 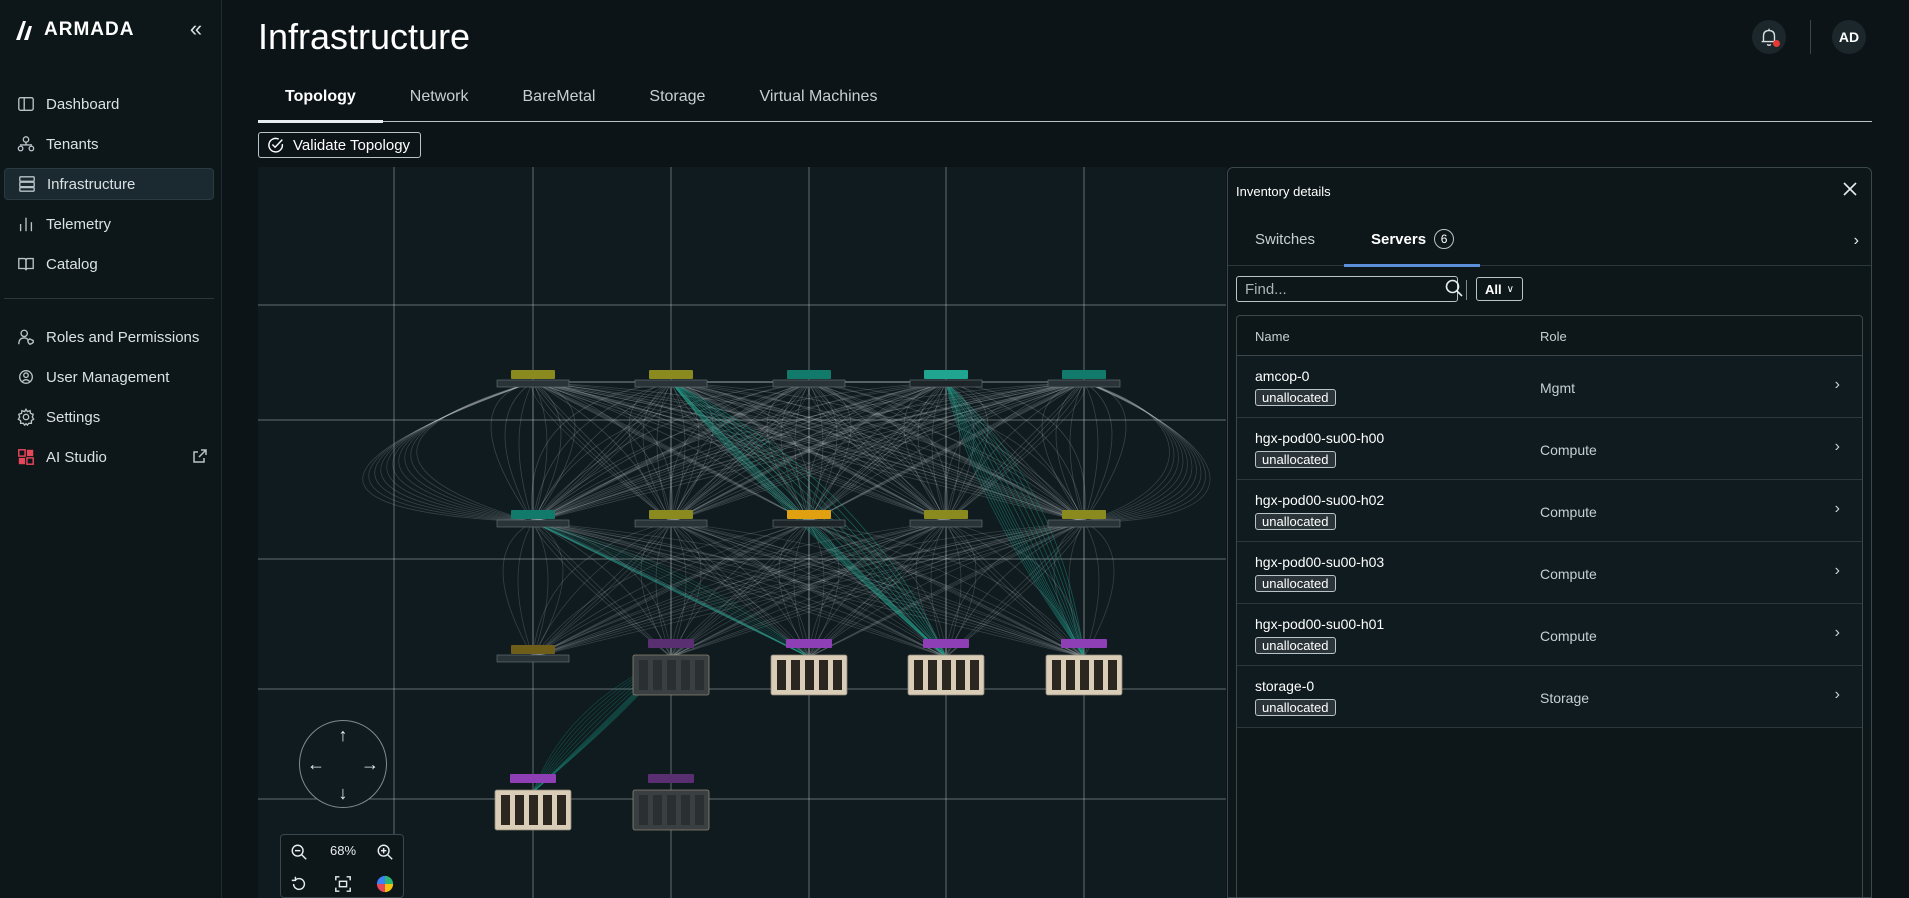 What do you see at coordinates (1553, 336) in the screenshot?
I see `column-header-role: Role` at bounding box center [1553, 336].